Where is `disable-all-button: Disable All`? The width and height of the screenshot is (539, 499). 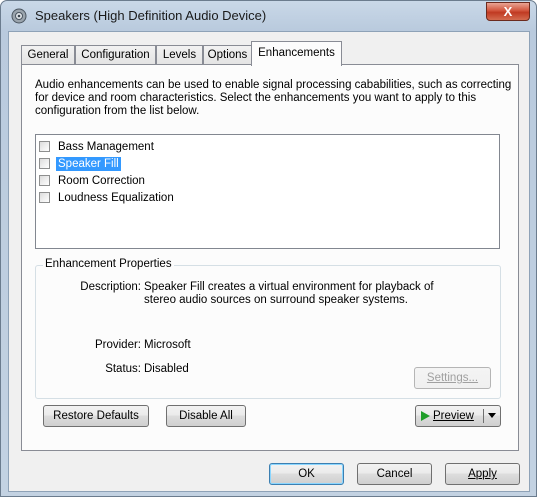
disable-all-button: Disable All is located at coordinates (206, 416).